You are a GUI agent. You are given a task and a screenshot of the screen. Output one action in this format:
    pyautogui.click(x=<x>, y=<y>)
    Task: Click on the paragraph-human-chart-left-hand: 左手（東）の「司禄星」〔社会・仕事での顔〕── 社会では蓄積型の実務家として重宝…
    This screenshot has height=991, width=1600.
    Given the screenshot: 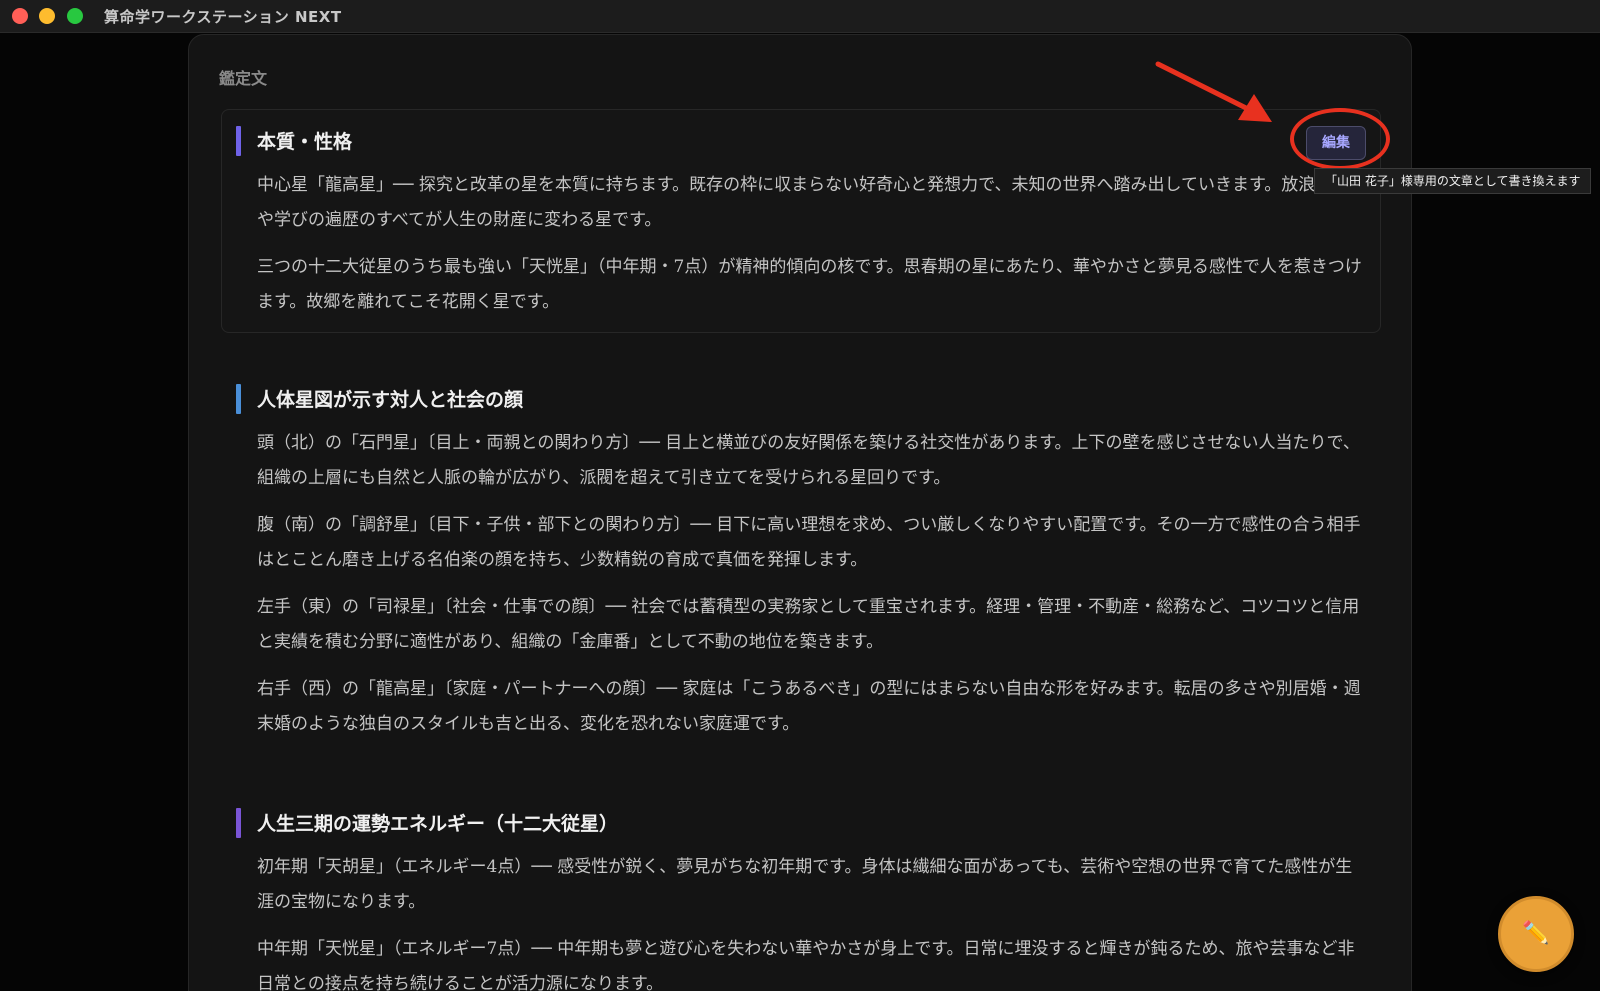 What is the action you would take?
    pyautogui.click(x=808, y=624)
    